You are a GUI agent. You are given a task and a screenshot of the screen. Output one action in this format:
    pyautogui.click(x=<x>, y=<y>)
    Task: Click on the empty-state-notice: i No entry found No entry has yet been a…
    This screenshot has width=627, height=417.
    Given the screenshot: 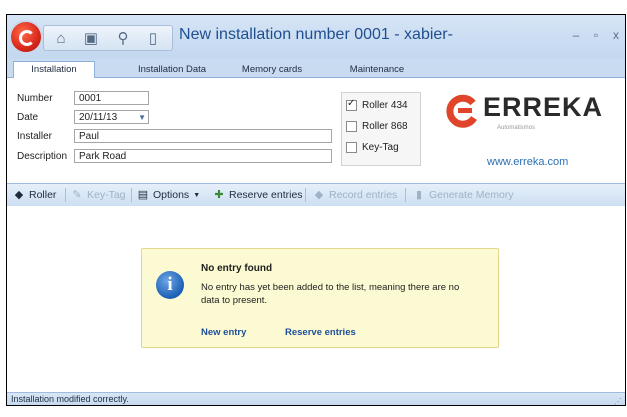 What is the action you would take?
    pyautogui.click(x=320, y=298)
    